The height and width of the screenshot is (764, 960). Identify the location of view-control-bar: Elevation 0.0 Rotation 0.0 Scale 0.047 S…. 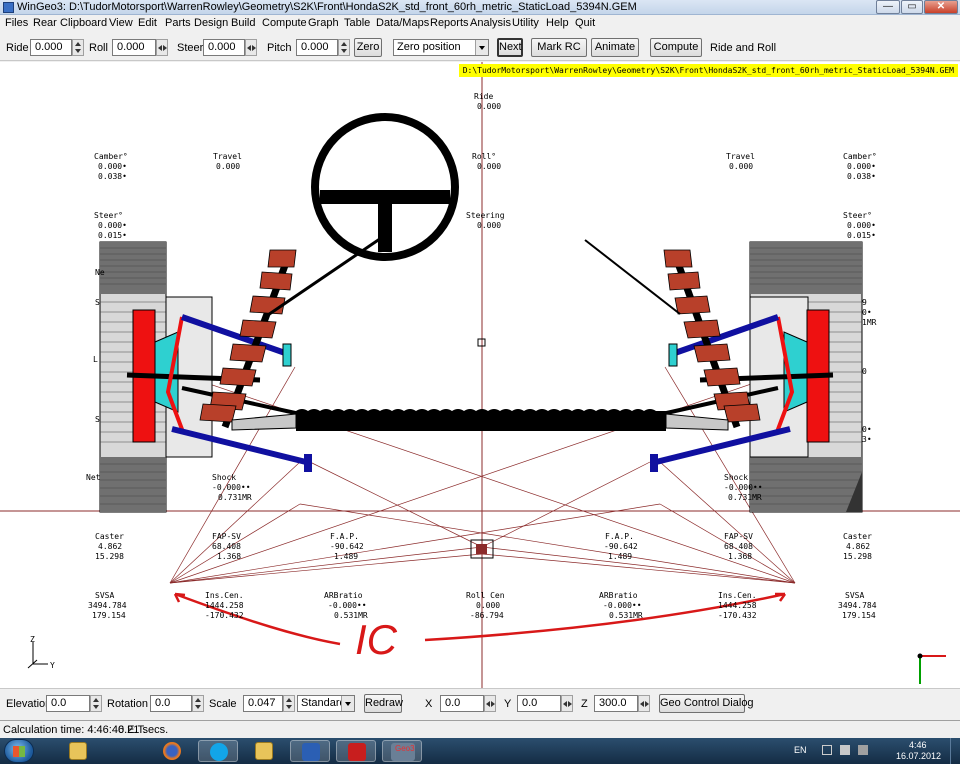
(480, 703).